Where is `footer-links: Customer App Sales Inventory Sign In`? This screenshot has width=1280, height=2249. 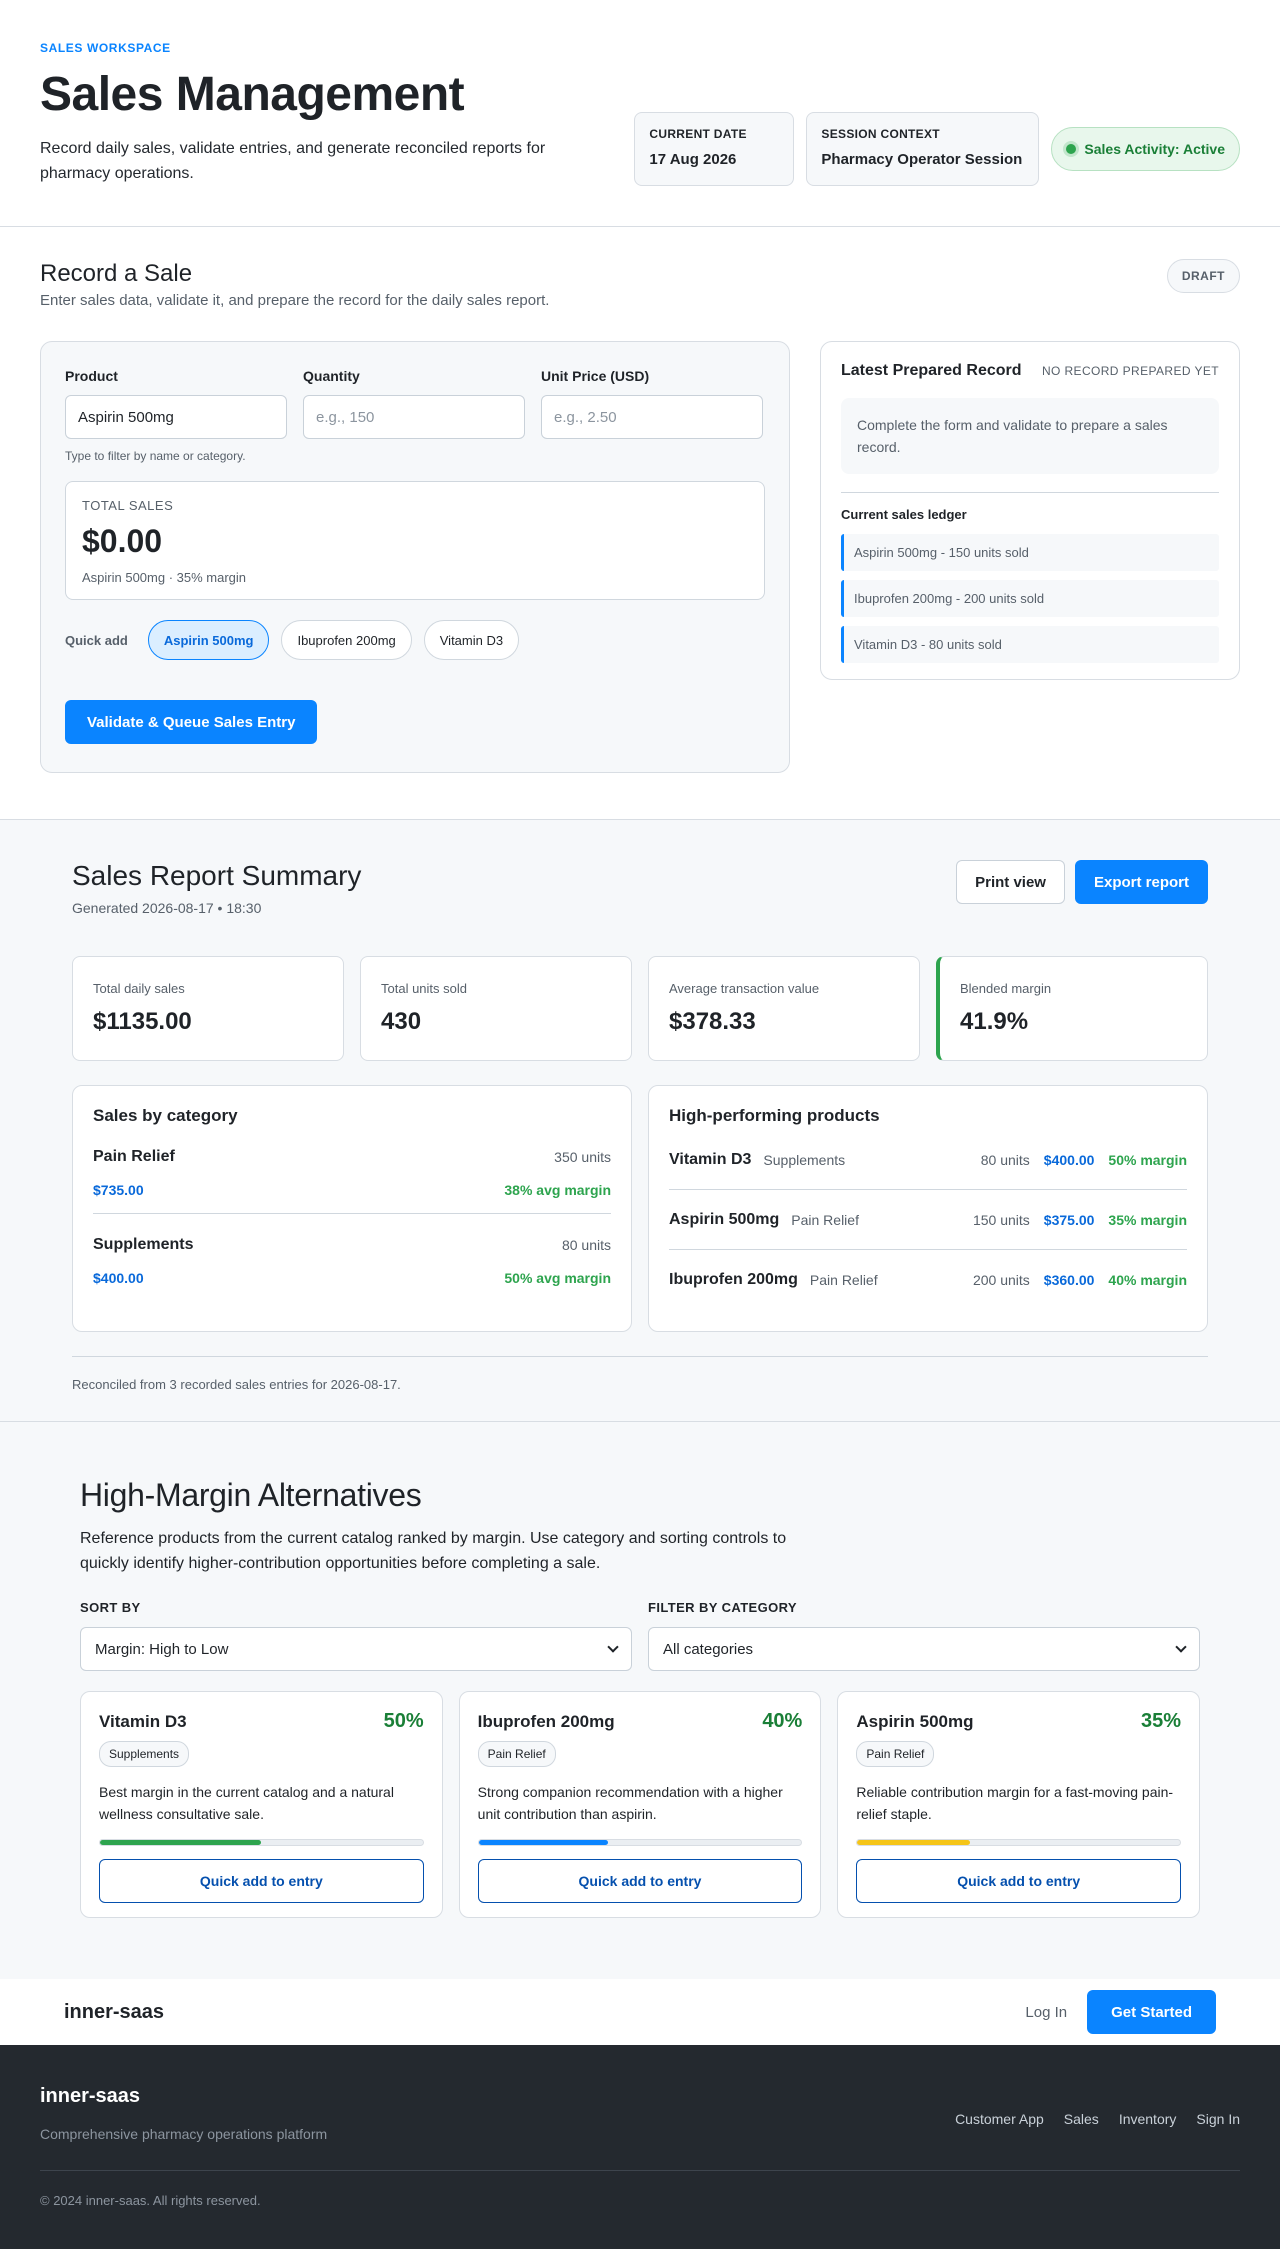 footer-links: Customer App Sales Inventory Sign In is located at coordinates (1097, 2119).